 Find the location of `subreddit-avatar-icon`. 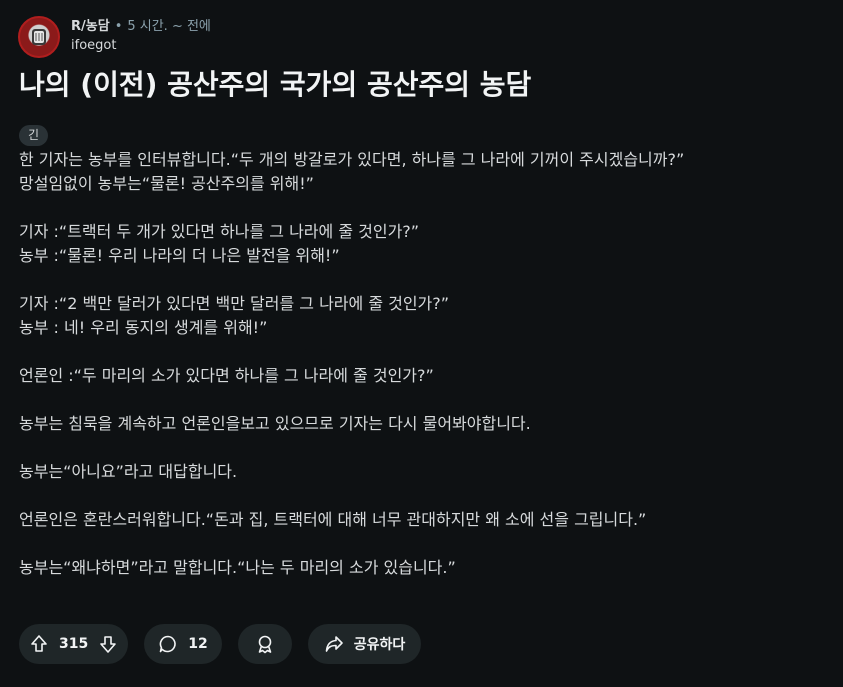

subreddit-avatar-icon is located at coordinates (39, 37).